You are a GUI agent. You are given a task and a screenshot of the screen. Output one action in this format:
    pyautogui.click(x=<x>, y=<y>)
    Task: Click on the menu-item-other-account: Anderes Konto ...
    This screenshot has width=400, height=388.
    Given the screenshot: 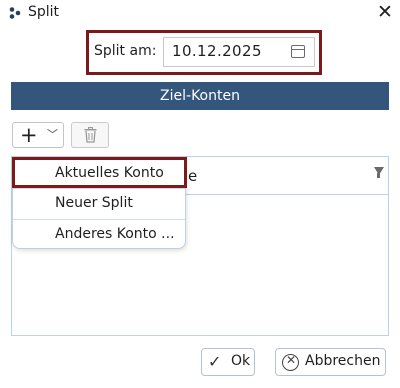 What is the action you would take?
    pyautogui.click(x=99, y=233)
    